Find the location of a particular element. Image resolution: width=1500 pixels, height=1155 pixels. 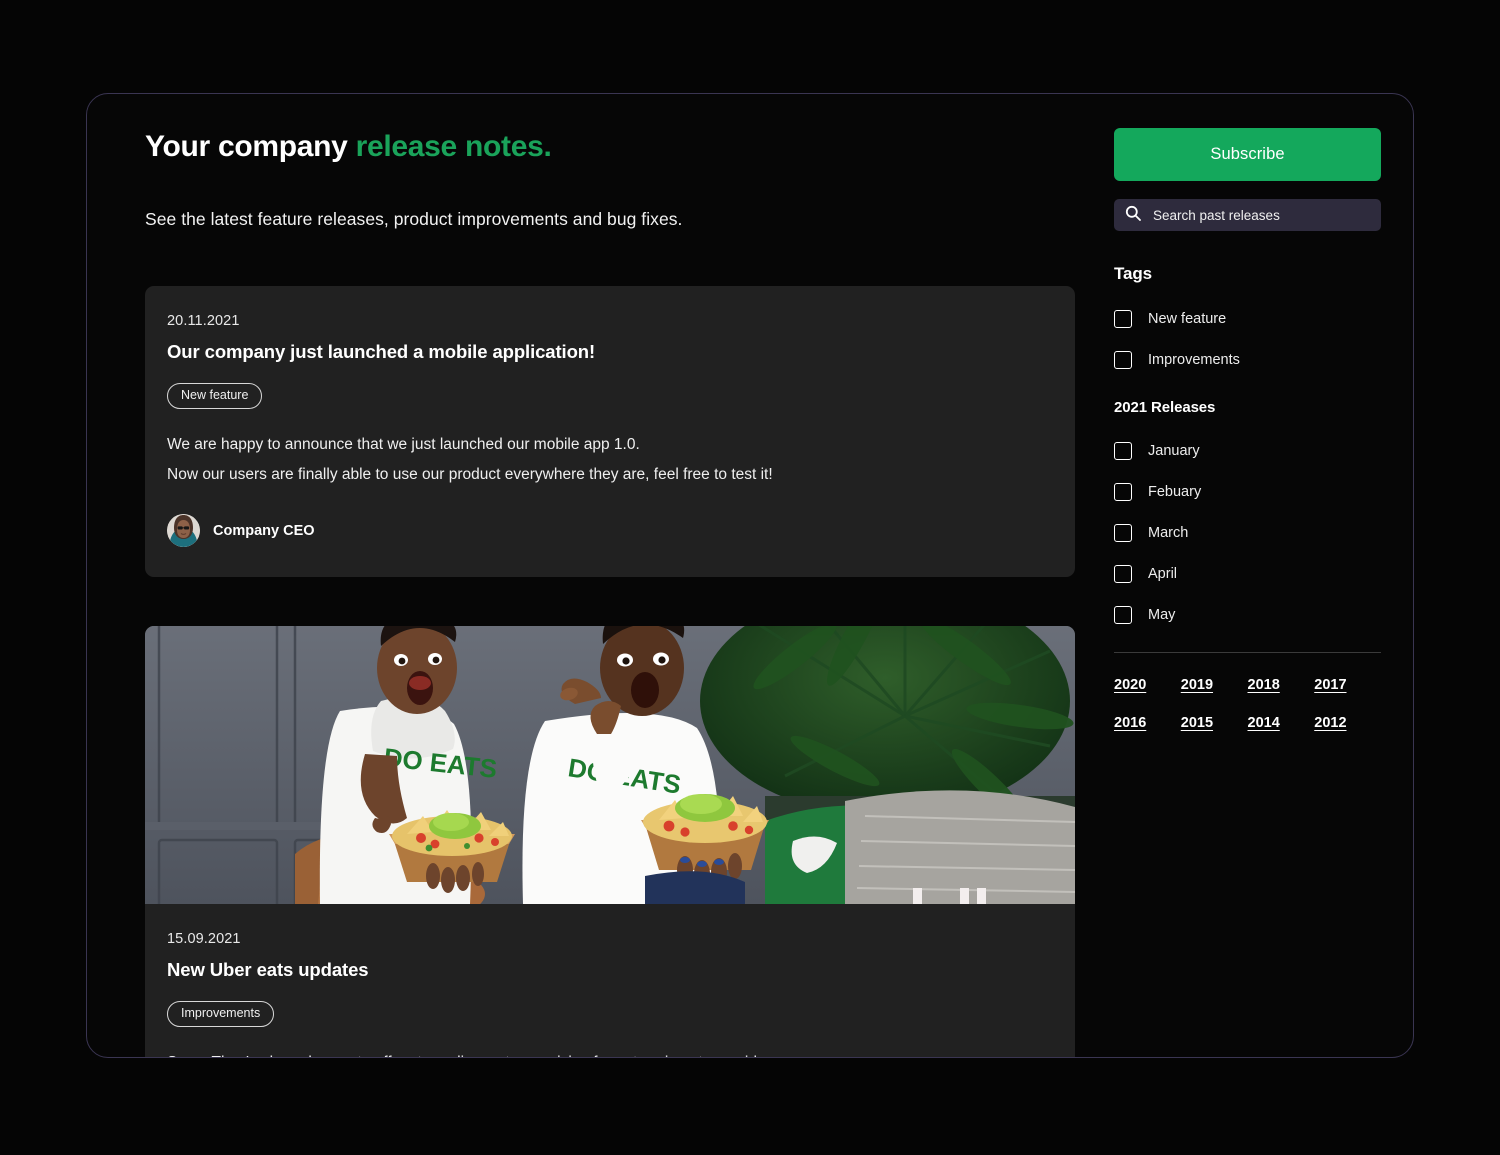

month-filter-febuary: Febuary is located at coordinates (1247, 492).